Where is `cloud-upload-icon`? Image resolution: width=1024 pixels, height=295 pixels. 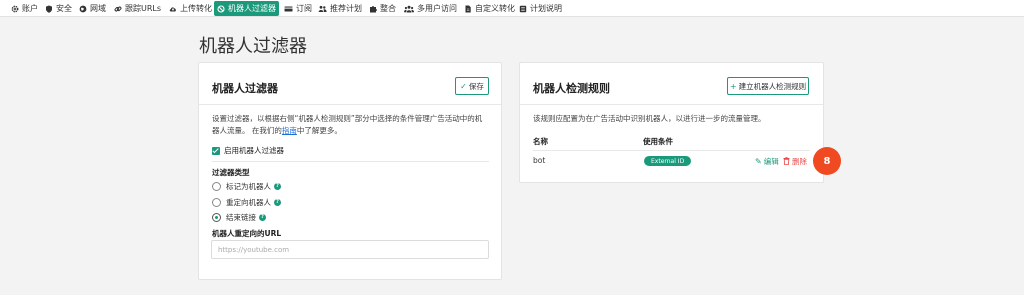
cloud-upload-icon is located at coordinates (173, 9).